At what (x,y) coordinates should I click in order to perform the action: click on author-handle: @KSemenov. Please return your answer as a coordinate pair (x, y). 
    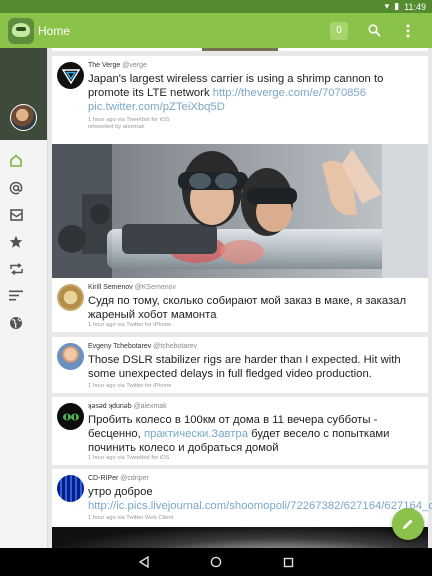
    Looking at the image, I should click on (155, 287).